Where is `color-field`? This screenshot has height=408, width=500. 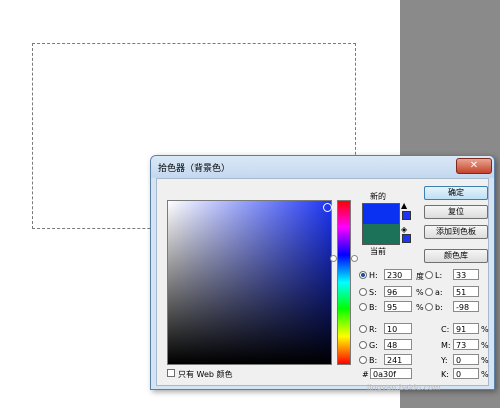 color-field is located at coordinates (249, 282).